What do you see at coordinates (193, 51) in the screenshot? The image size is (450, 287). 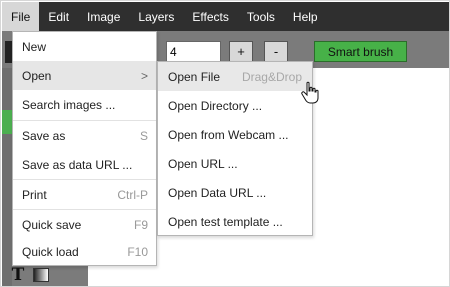 I see `brush-size-input` at bounding box center [193, 51].